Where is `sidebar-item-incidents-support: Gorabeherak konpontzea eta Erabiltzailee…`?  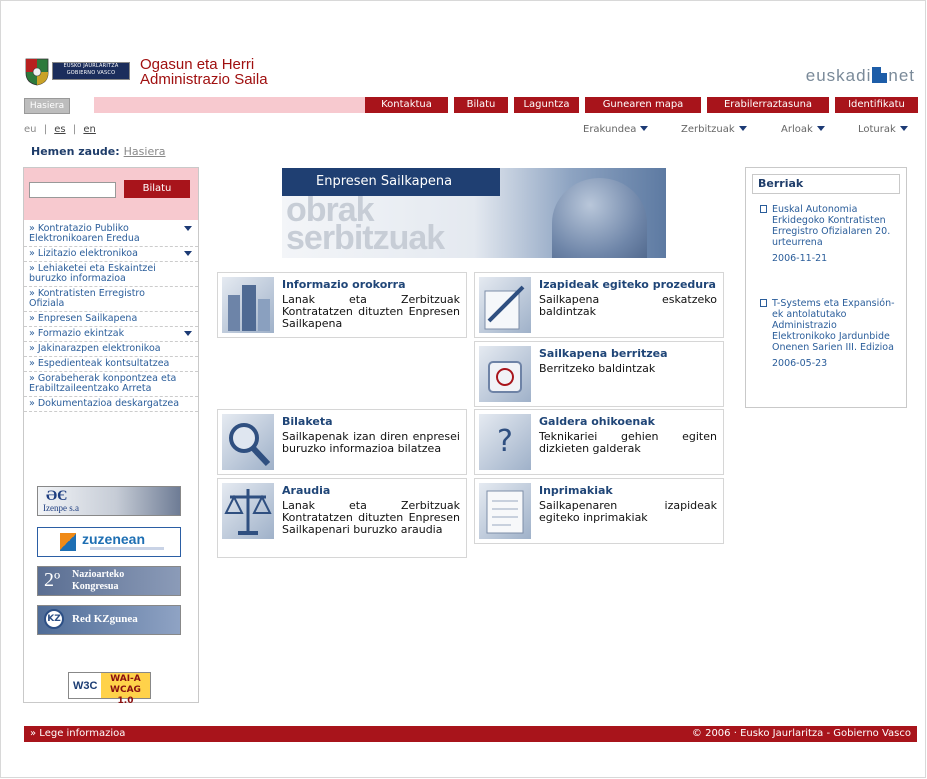 sidebar-item-incidents-support: Gorabeherak konpontzea eta Erabiltzailee… is located at coordinates (111, 384).